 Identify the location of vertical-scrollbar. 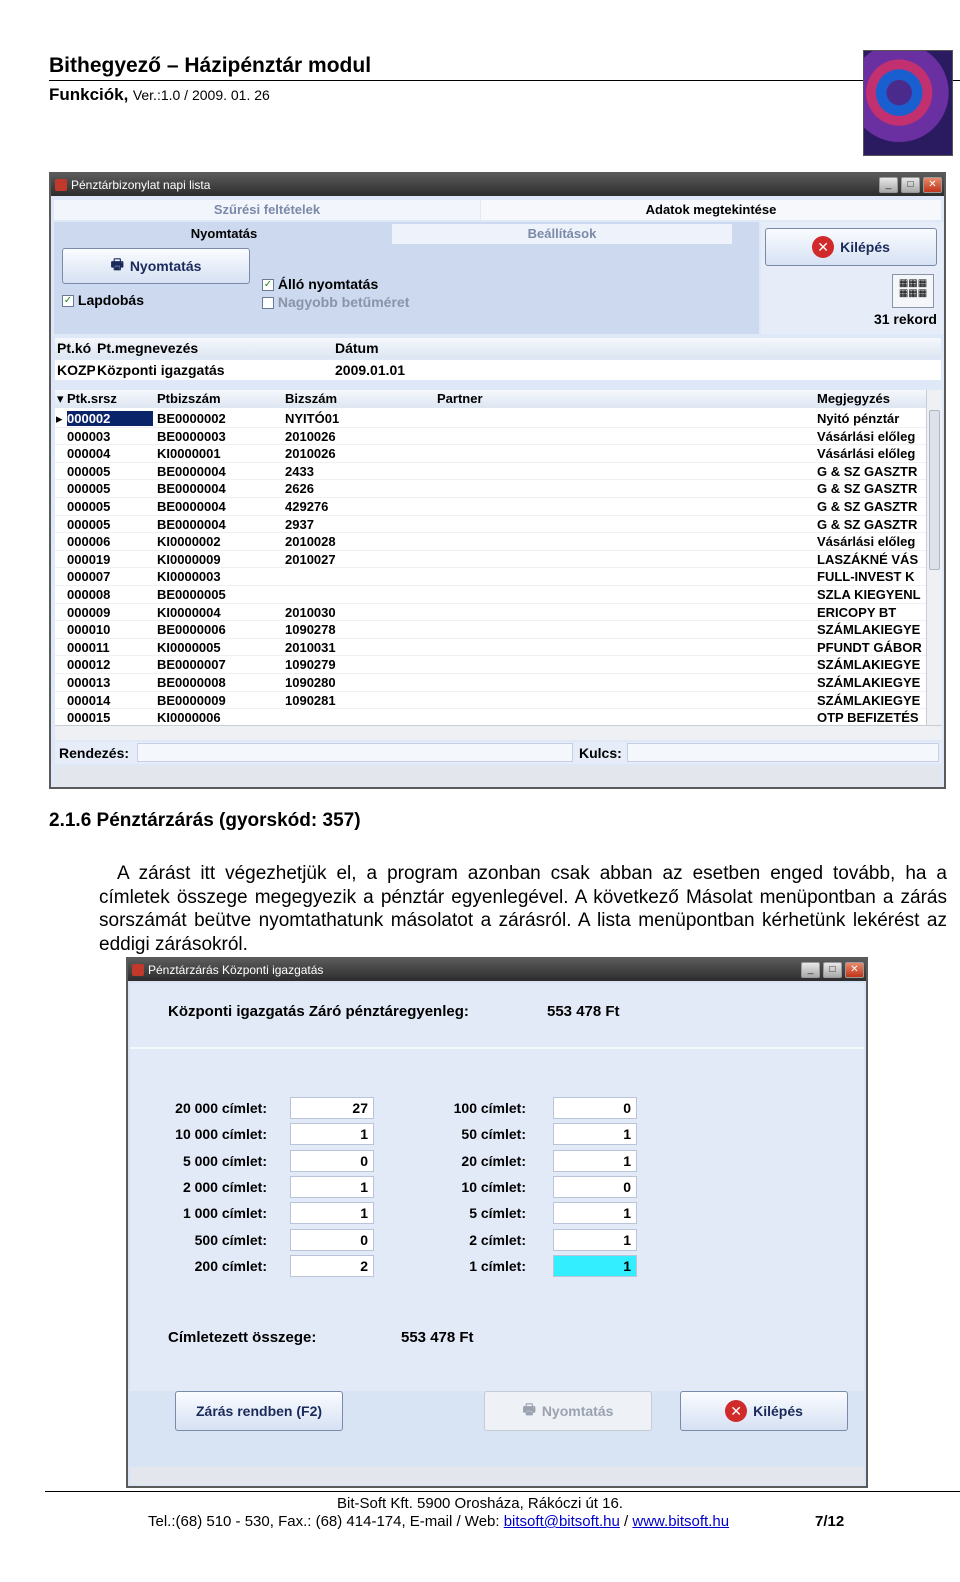
(934, 562).